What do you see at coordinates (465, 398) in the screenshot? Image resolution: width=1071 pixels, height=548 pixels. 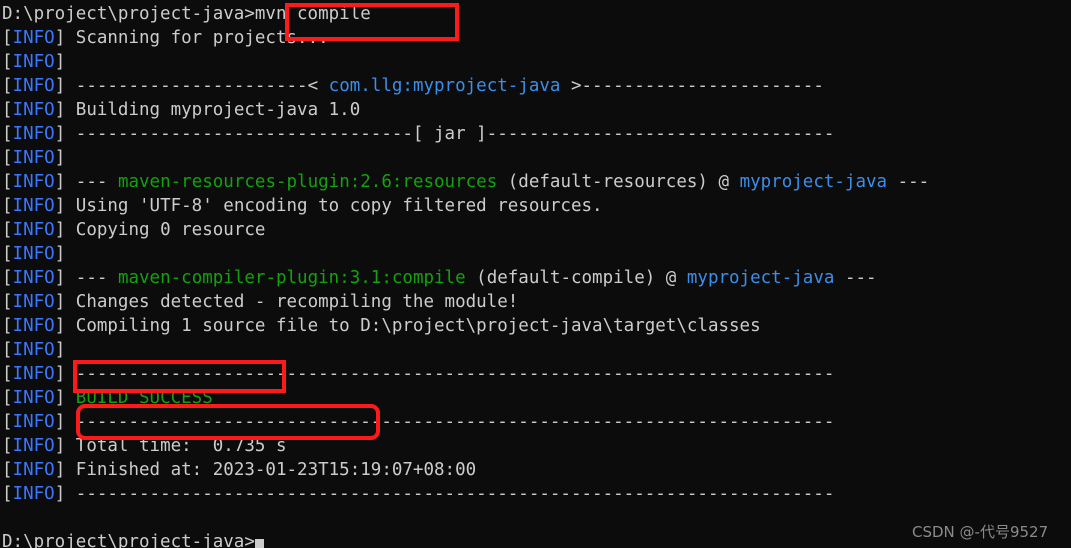 I see `line-build-success: [INFO] BUILD SUCCESS` at bounding box center [465, 398].